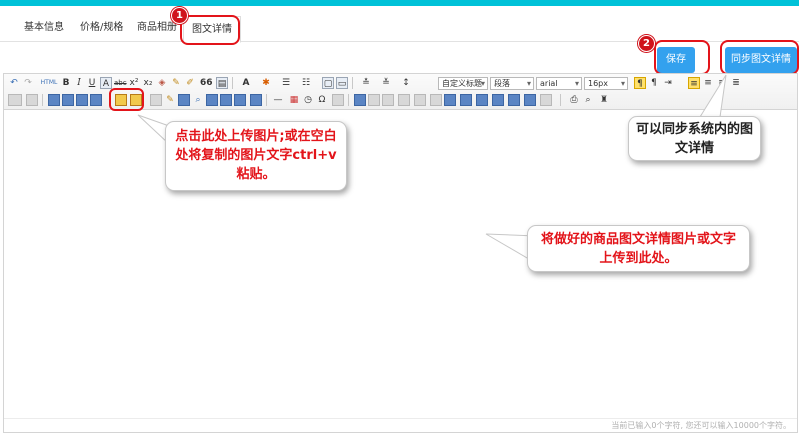 Image resolution: width=799 pixels, height=435 pixels. What do you see at coordinates (638, 248) in the screenshot?
I see `content-callout: 将做好的商品图文详情图片或文字上传到此处。` at bounding box center [638, 248].